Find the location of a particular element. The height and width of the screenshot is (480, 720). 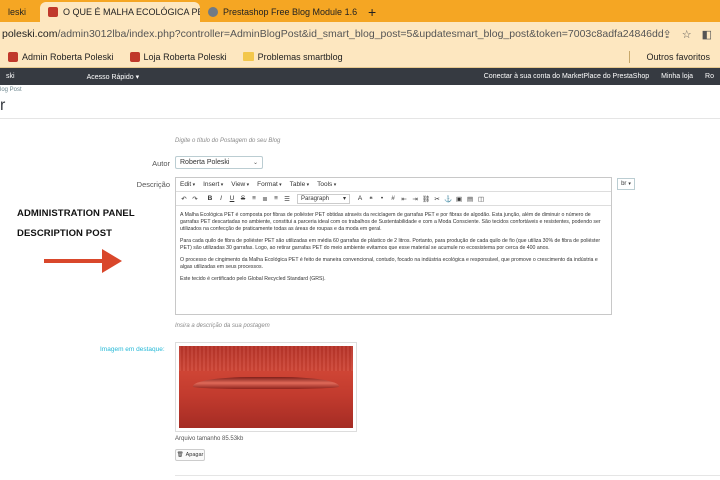

bookmark-item: Loja Roberta Poleski is located at coordinates (178, 56).